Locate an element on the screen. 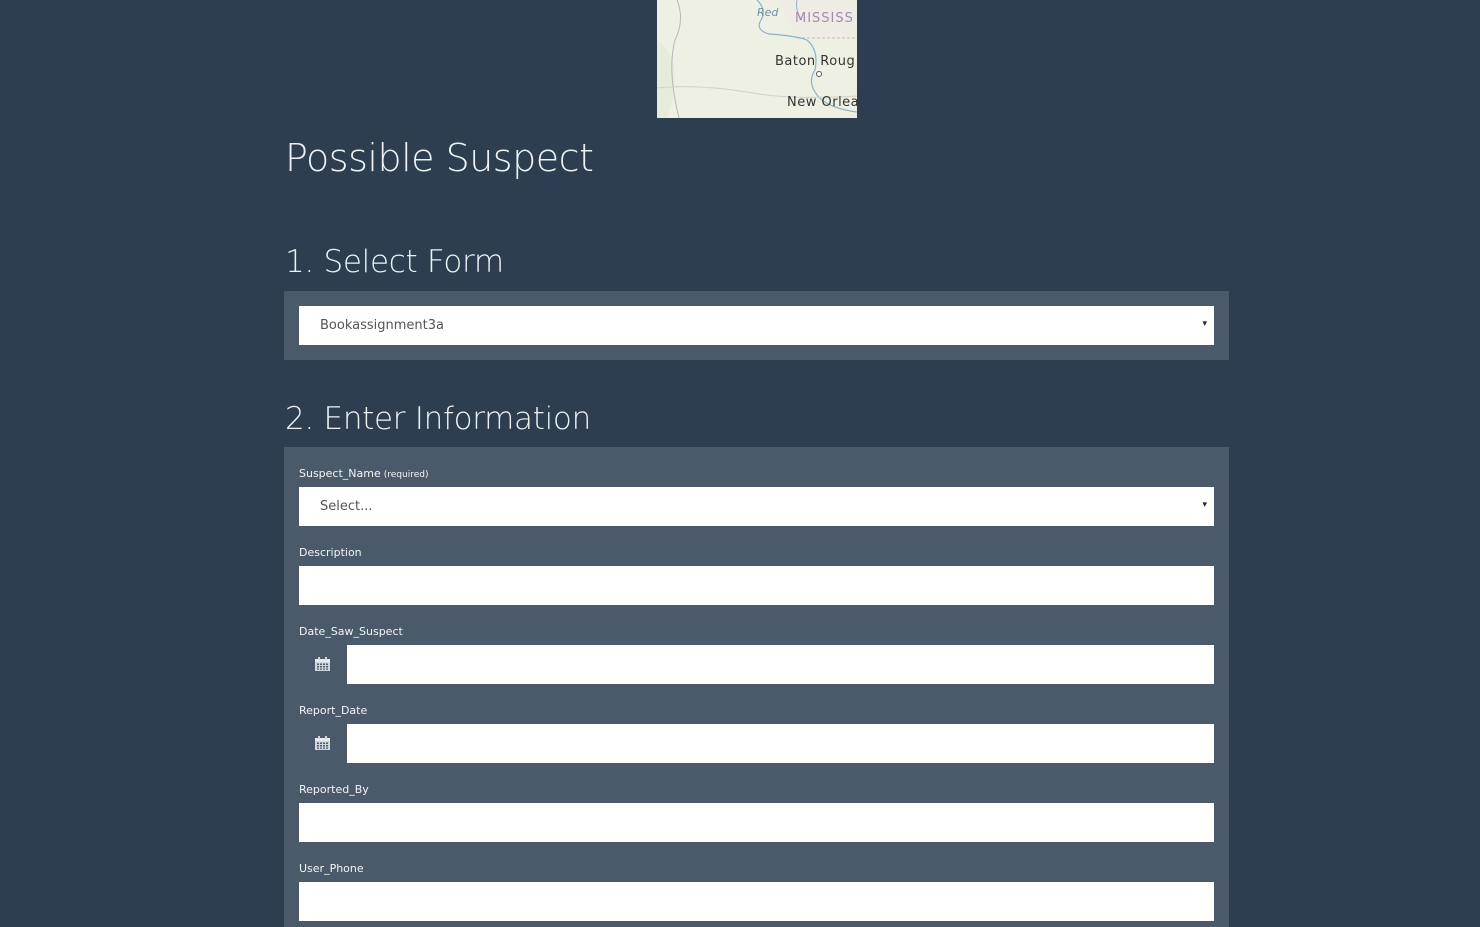  section-title-enter-information: 2. Enter Information is located at coordinates (438, 419).